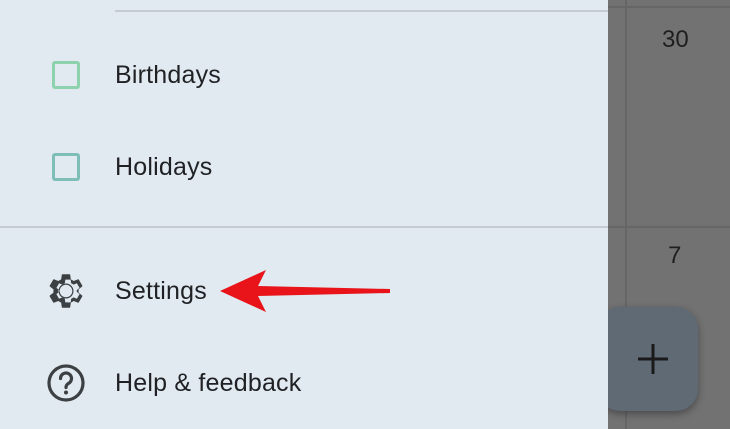 The height and width of the screenshot is (429, 730). What do you see at coordinates (164, 166) in the screenshot?
I see `calendar-item-label: Holidays` at bounding box center [164, 166].